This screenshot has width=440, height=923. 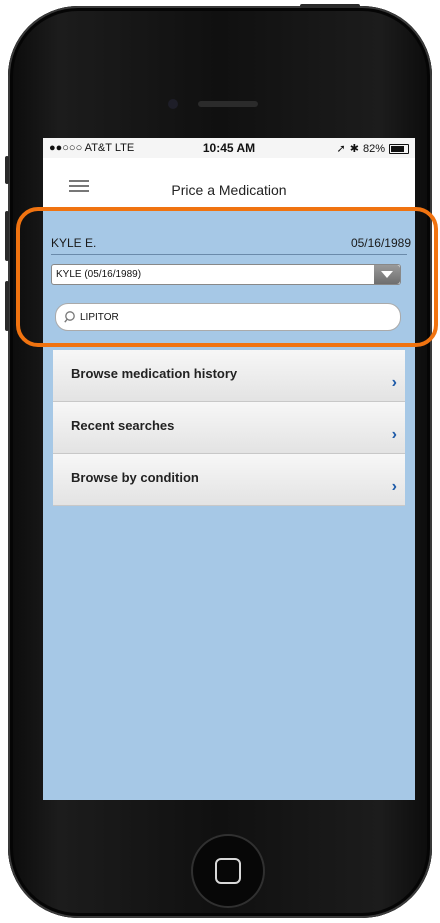 I want to click on status-bar: ●●○○○ AT&T LTE 10:45 AM ➚ ✱ 82%, so click(x=229, y=148).